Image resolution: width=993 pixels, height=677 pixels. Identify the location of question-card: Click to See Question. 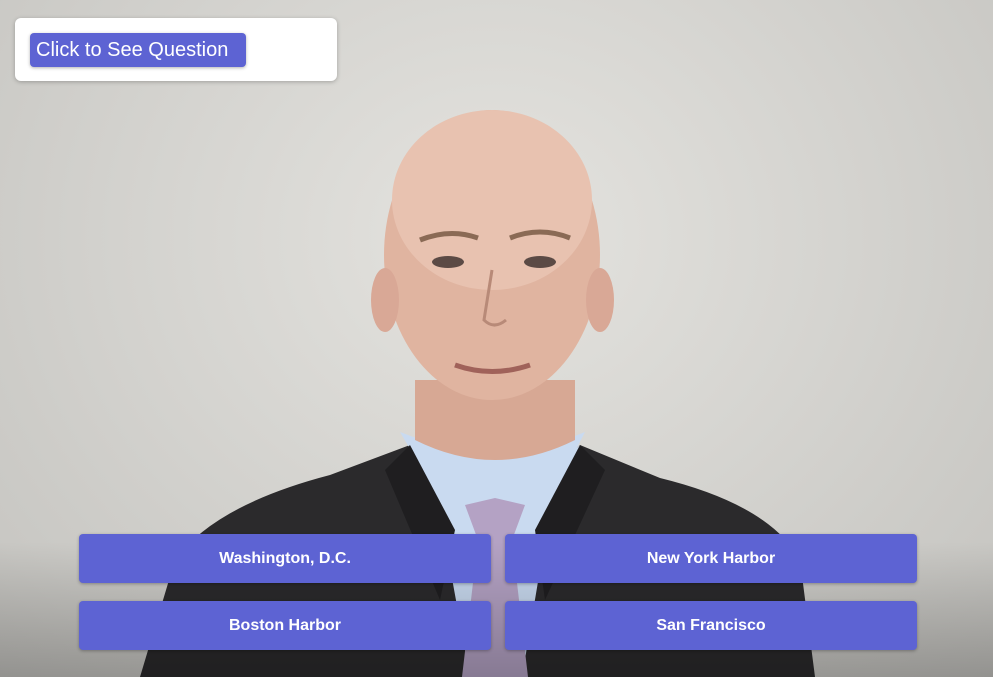
(176, 49).